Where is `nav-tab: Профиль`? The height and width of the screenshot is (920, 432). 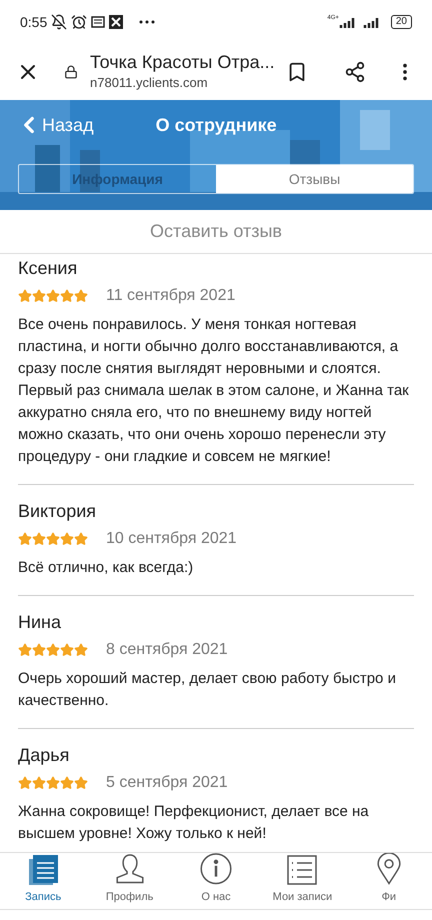 nav-tab: Профиль is located at coordinates (129, 881).